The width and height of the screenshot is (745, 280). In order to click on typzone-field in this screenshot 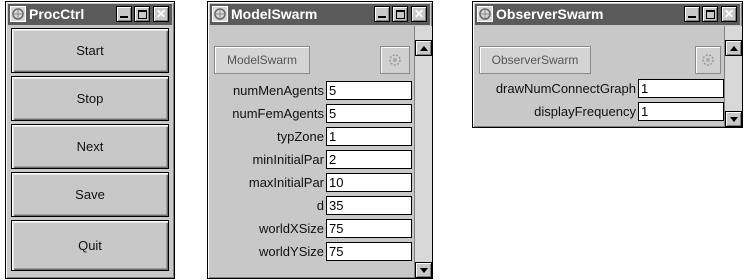, I will do `click(369, 136)`.